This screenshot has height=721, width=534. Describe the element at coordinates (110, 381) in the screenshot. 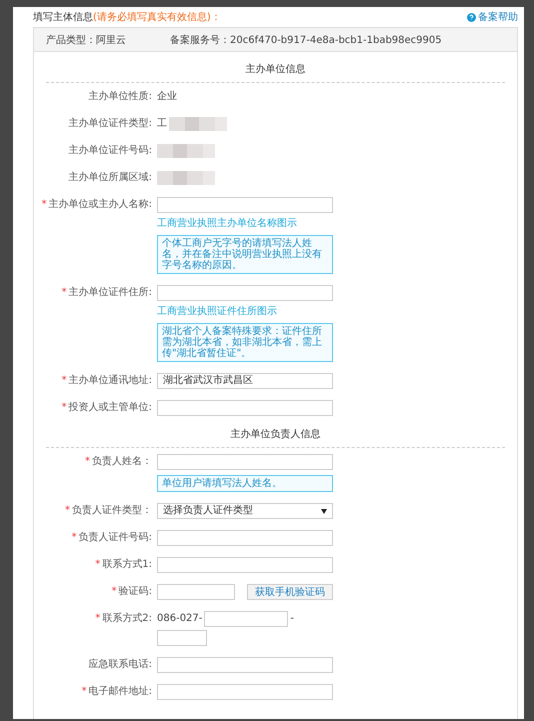

I see `field-label: 主办单位通讯地址:` at that location.